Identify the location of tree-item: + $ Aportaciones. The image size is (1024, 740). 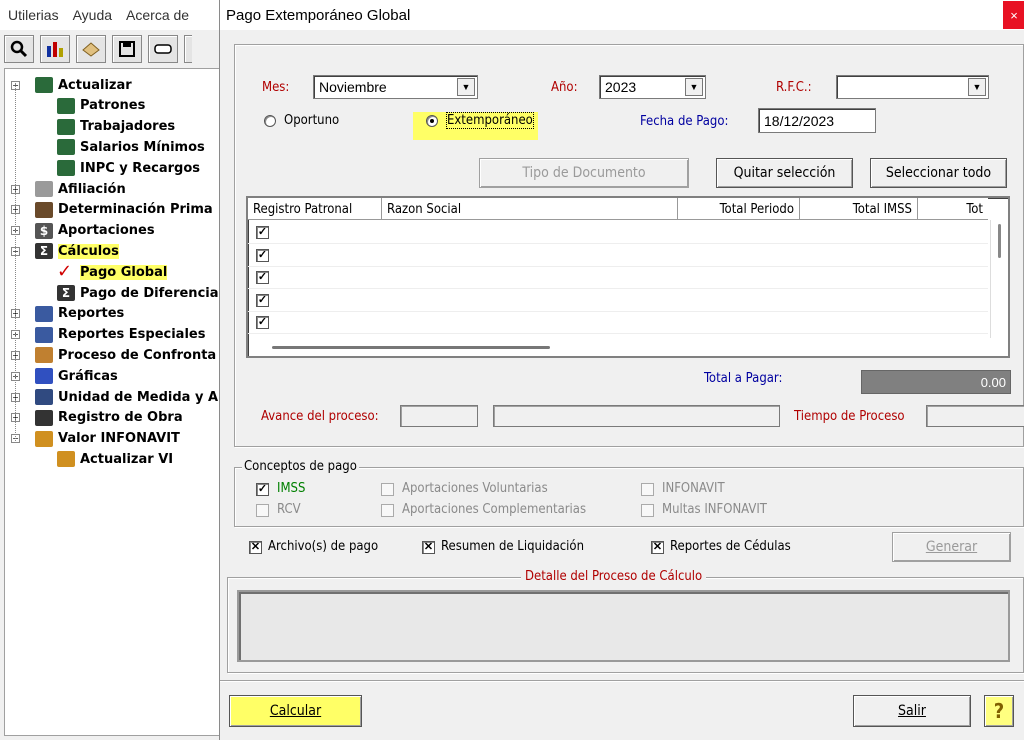
(83, 231).